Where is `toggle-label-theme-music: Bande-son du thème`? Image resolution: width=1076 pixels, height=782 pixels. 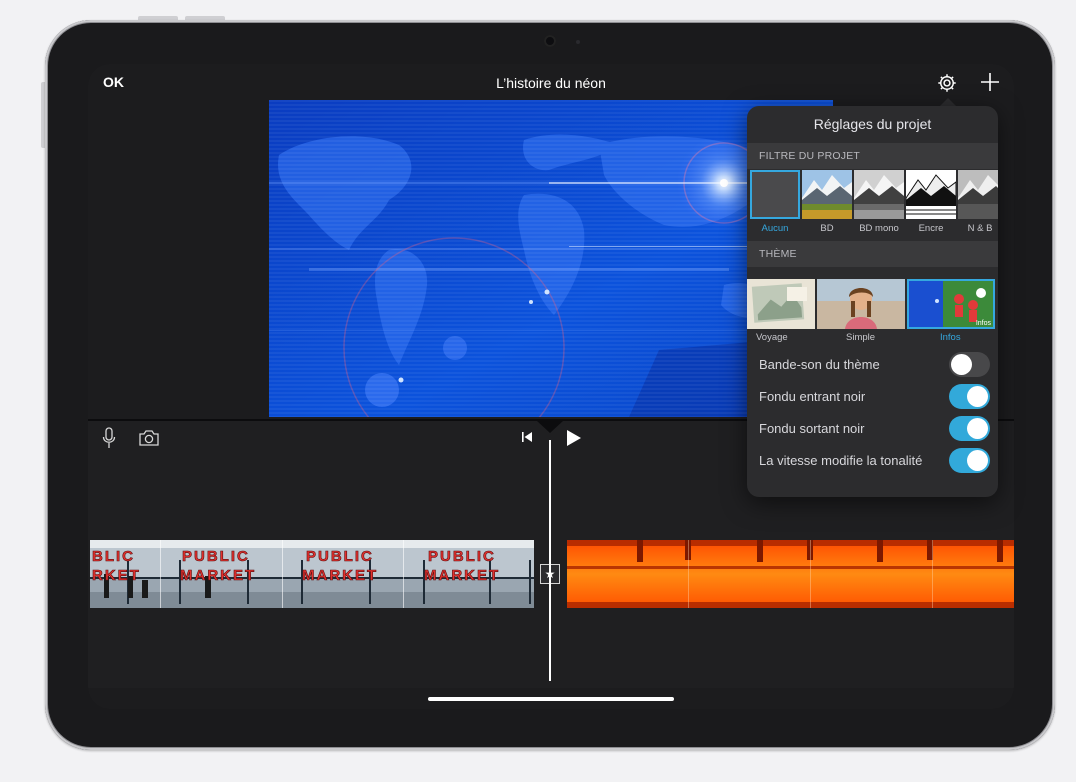 toggle-label-theme-music: Bande-son du thème is located at coordinates (819, 364).